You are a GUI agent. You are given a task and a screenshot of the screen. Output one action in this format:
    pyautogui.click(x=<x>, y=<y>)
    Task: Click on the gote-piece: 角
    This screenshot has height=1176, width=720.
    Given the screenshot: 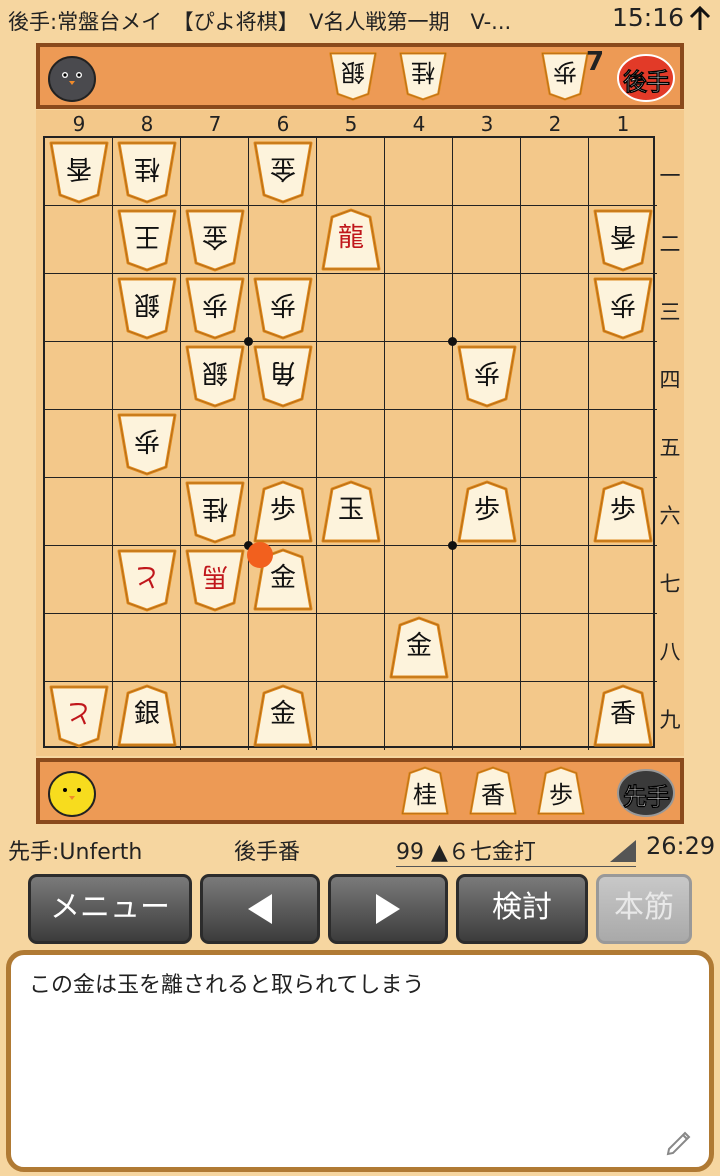 What is the action you would take?
    pyautogui.click(x=283, y=376)
    